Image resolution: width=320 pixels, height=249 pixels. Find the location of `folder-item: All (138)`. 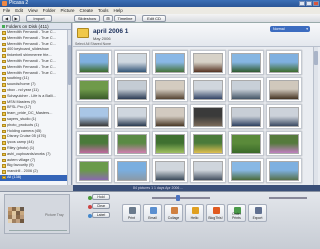

folder-item: All (138) is located at coordinates (35, 177).